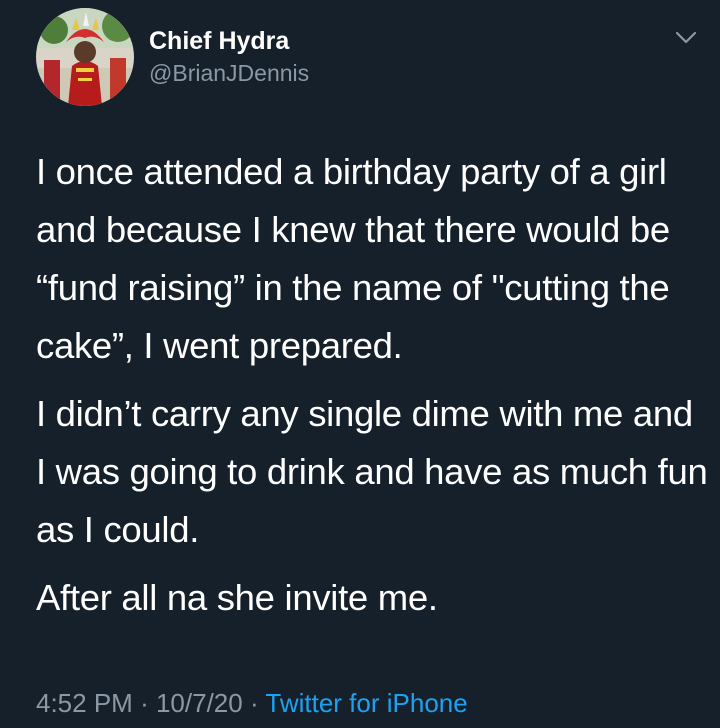 This screenshot has width=720, height=728. I want to click on tweet-paragraph: After all na she invite me., so click(237, 597).